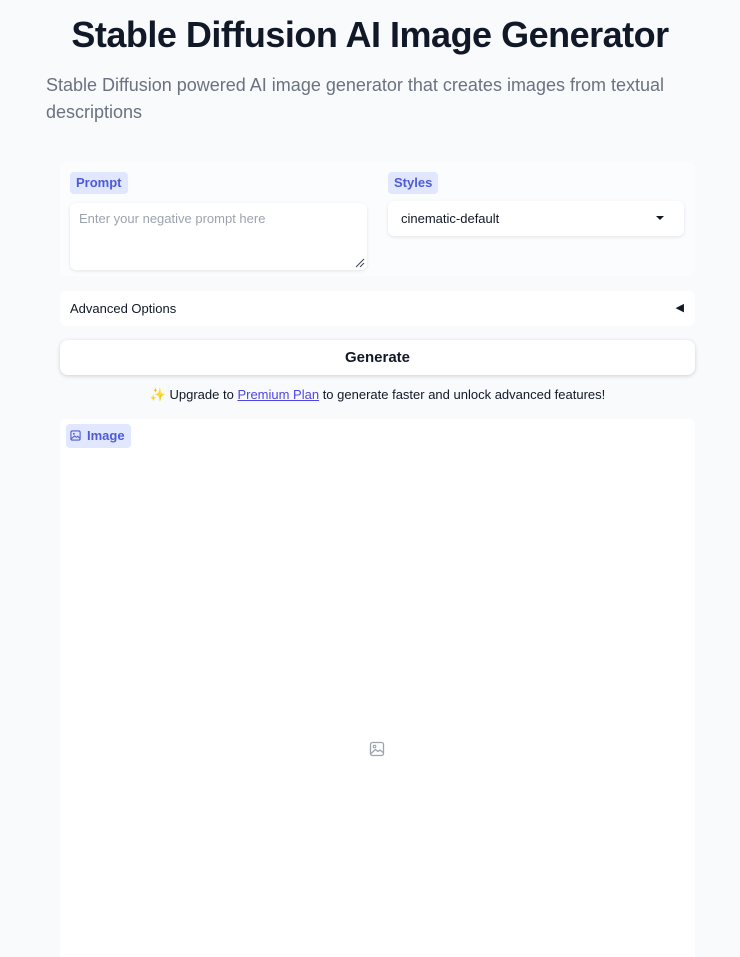  Describe the element at coordinates (377, 308) in the screenshot. I see `advanced-options-toggle: Advanced Options ◀` at that location.